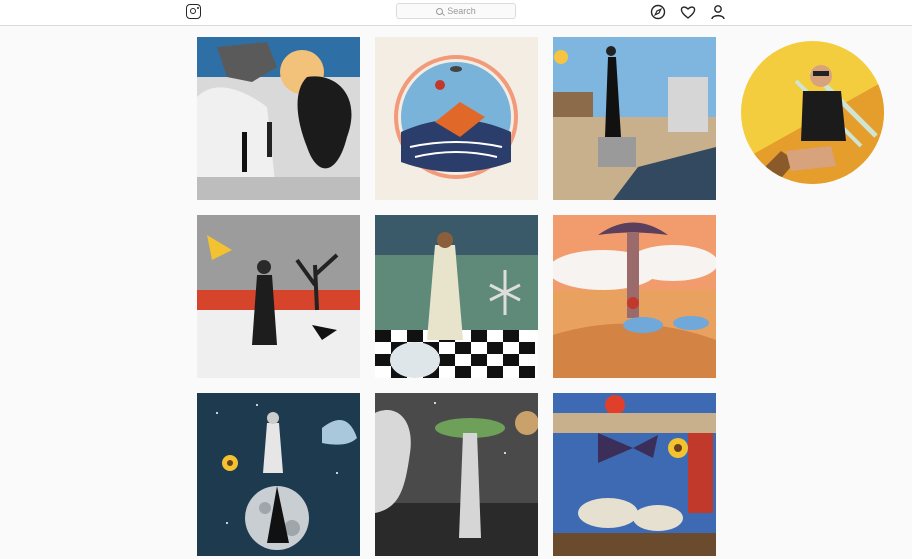 The height and width of the screenshot is (559, 912). I want to click on collage-mushroom-desert, so click(634, 296).